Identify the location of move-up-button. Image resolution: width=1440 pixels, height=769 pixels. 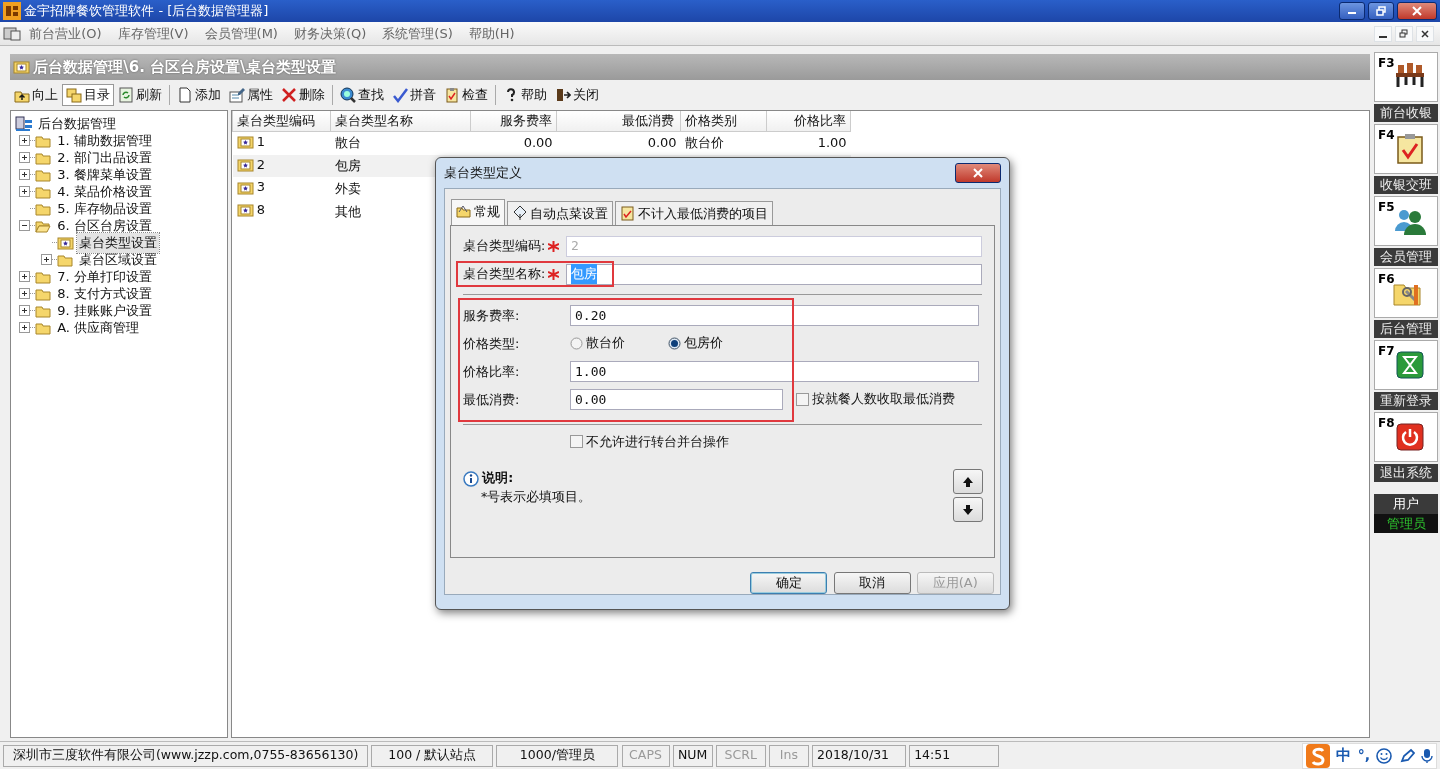
(968, 482).